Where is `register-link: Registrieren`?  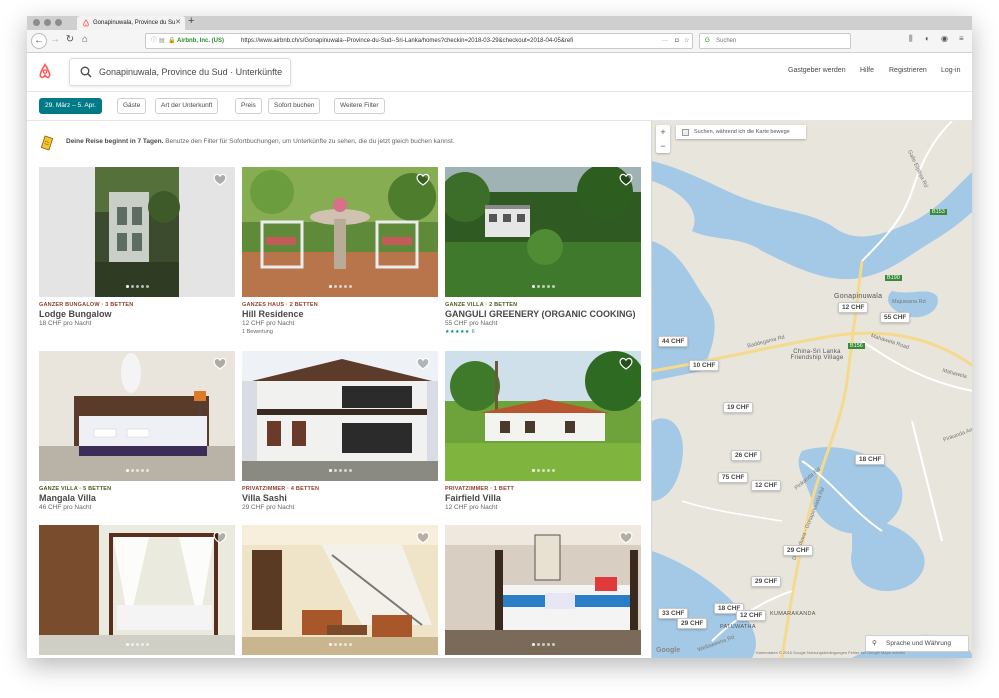 register-link: Registrieren is located at coordinates (908, 70).